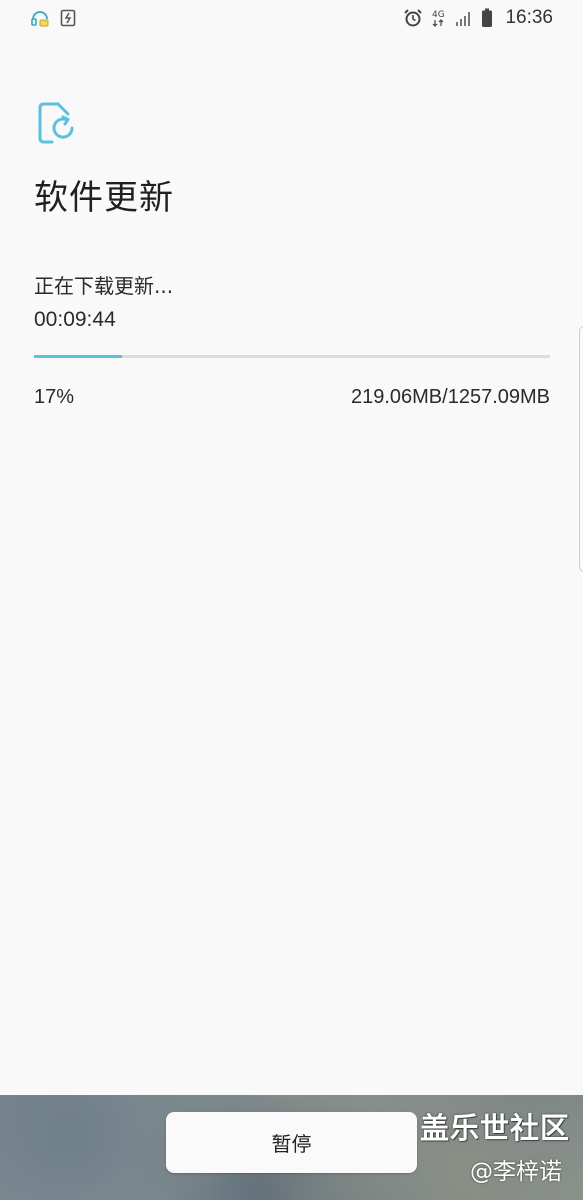  Describe the element at coordinates (450, 397) in the screenshot. I see `progress-size: 219.06MB/1257.09MB` at that location.